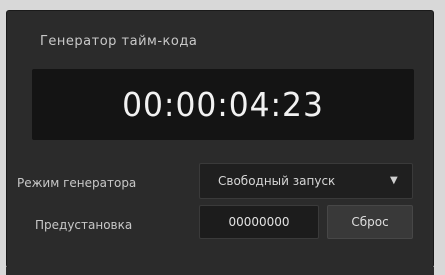 This screenshot has height=275, width=445. I want to click on generator-mode-select: Свободный запуск ▼, so click(306, 181).